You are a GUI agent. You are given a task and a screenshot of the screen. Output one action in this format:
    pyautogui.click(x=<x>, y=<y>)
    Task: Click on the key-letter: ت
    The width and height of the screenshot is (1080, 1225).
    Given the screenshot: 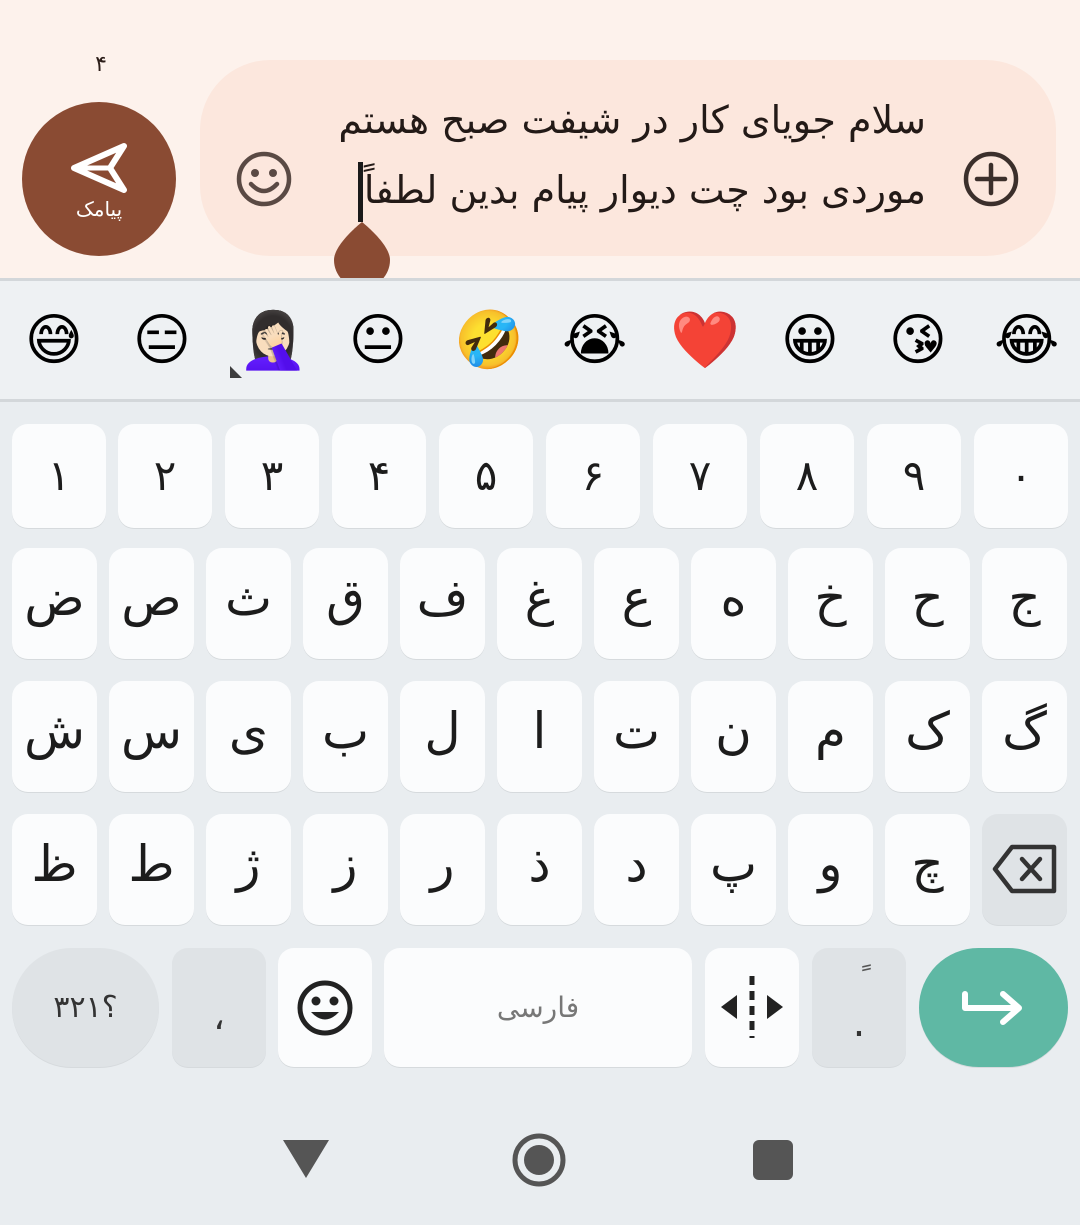 What is the action you would take?
    pyautogui.click(x=636, y=736)
    